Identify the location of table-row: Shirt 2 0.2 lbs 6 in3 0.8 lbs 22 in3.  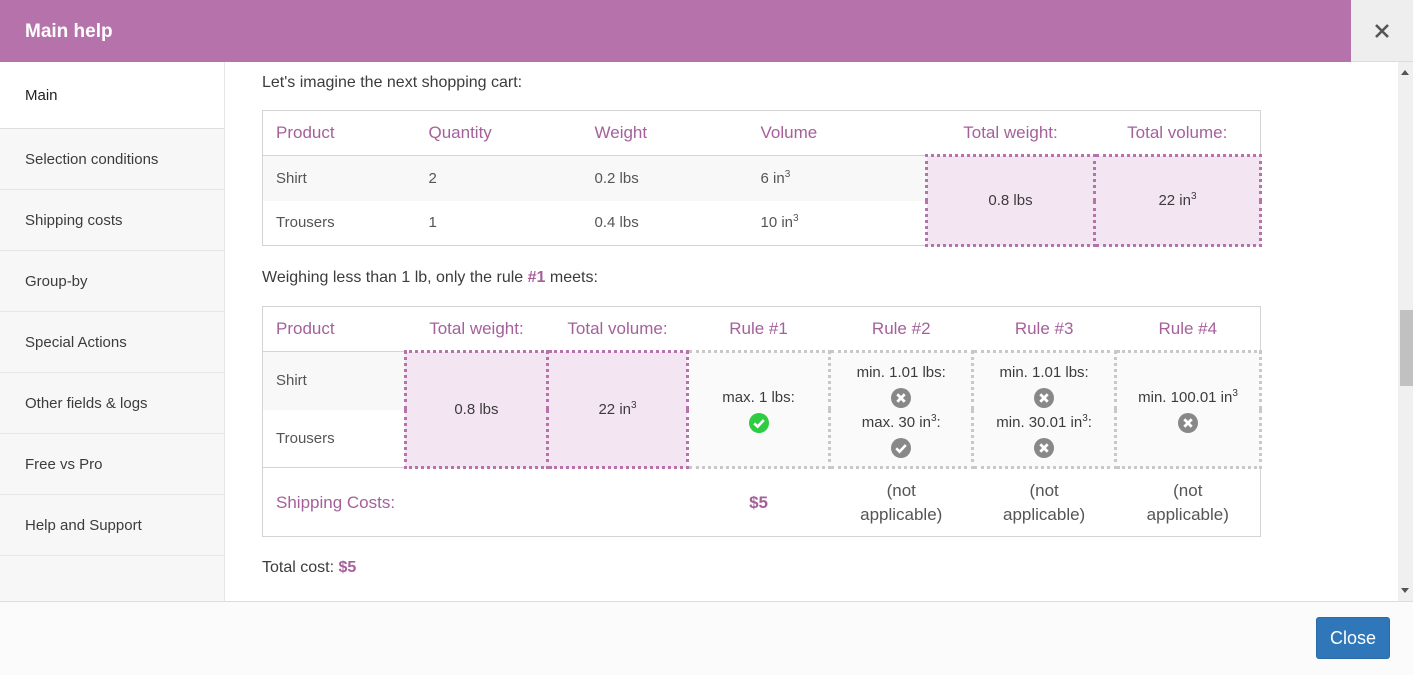
(762, 200).